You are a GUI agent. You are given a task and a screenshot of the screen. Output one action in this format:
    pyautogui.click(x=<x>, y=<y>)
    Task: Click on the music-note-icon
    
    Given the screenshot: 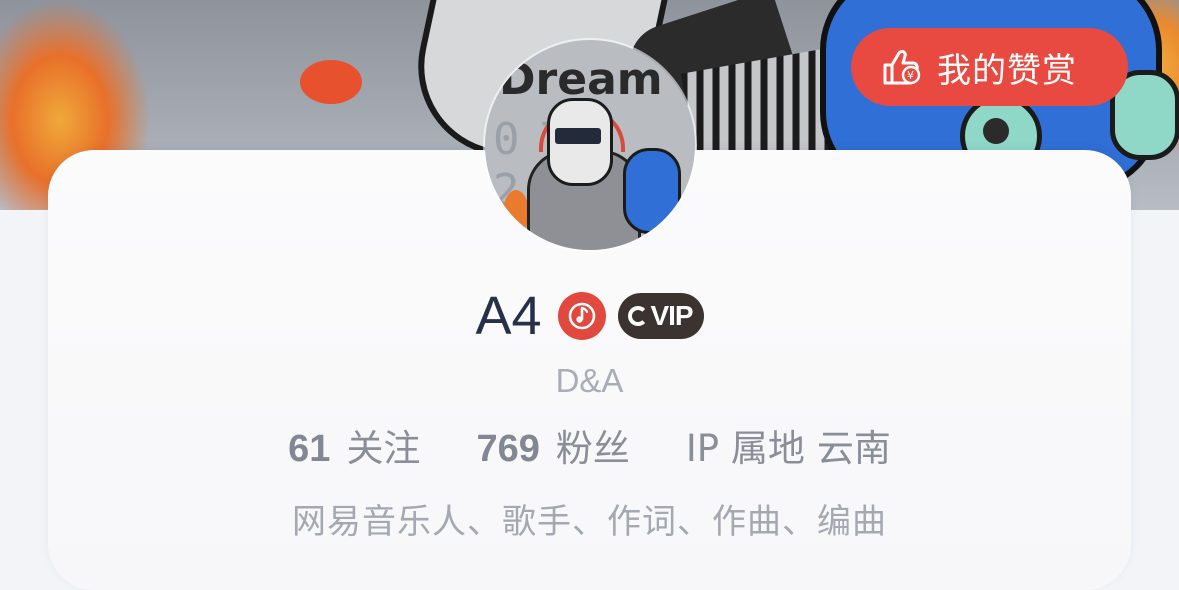 What is the action you would take?
    pyautogui.click(x=581, y=316)
    